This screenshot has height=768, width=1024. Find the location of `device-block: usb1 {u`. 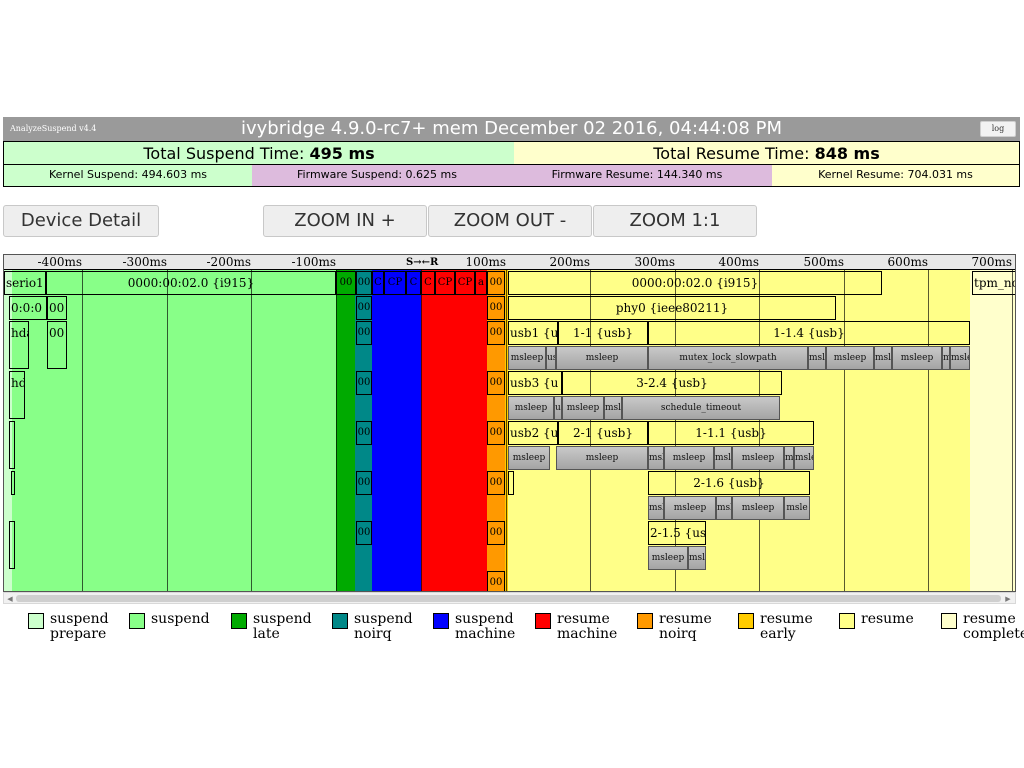

device-block: usb1 {u is located at coordinates (533, 333).